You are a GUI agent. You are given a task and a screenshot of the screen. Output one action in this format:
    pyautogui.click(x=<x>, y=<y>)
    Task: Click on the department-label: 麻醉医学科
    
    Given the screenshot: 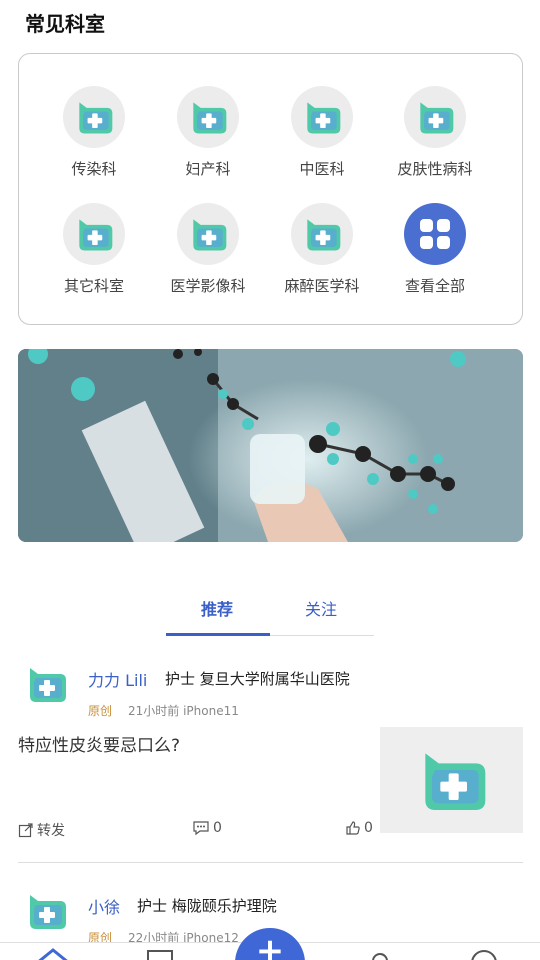 What is the action you would take?
    pyautogui.click(x=322, y=286)
    